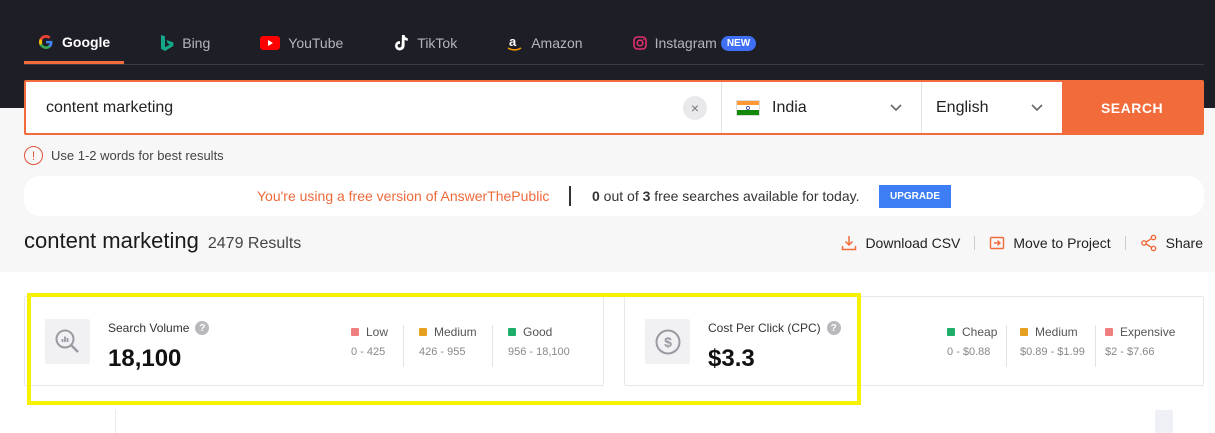 This screenshot has width=1215, height=433. Describe the element at coordinates (512, 332) in the screenshot. I see `good-swatch` at that location.